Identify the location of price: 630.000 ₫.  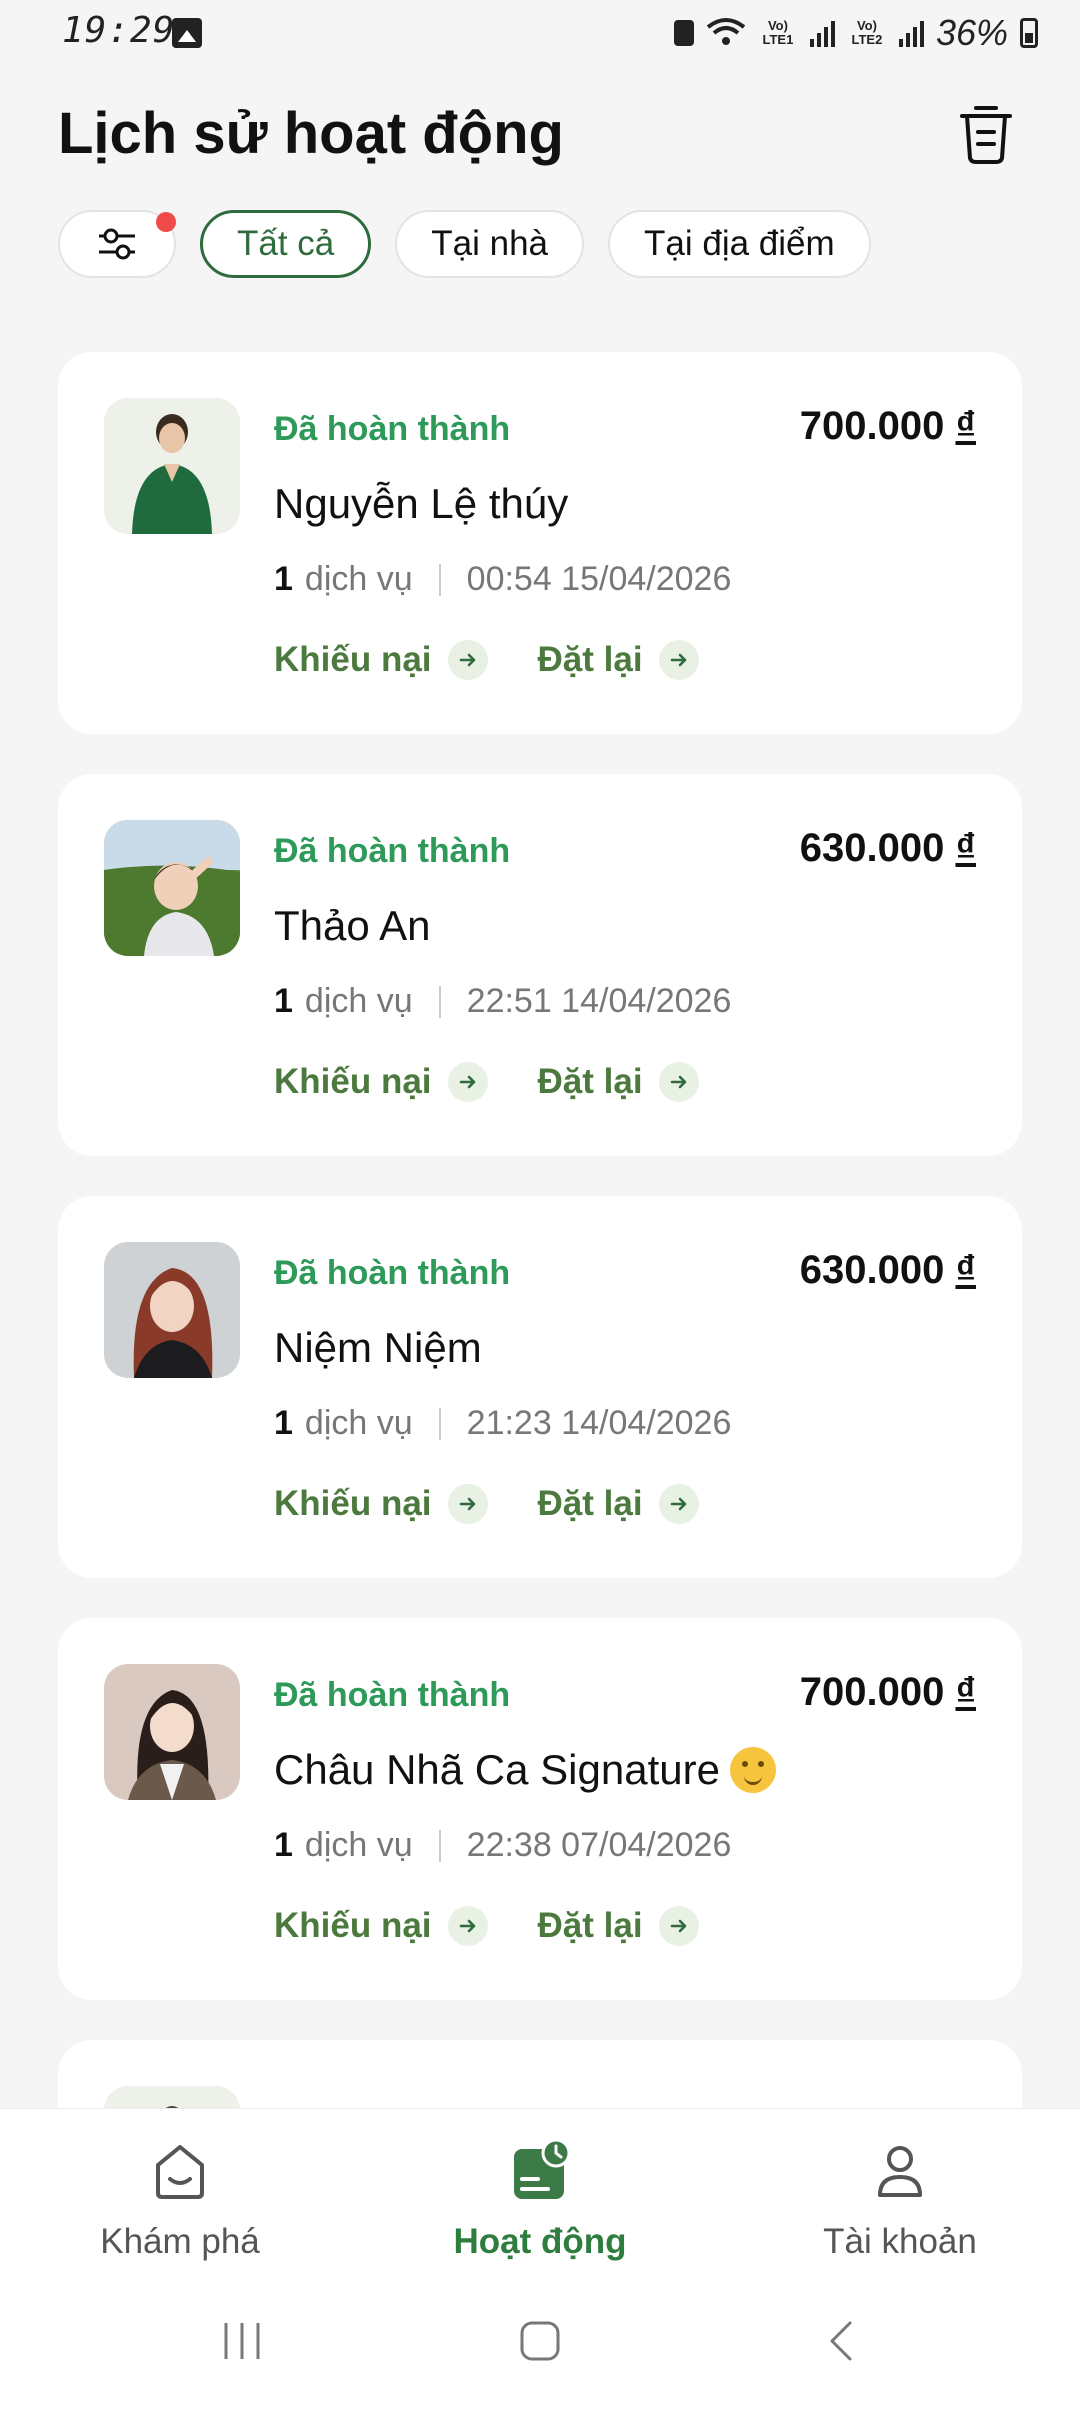
(888, 1270).